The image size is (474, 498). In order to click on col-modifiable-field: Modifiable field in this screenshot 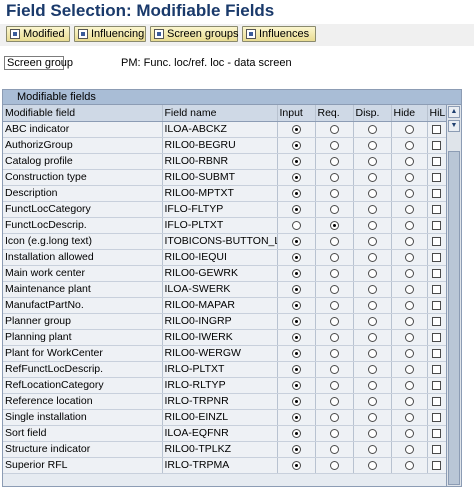, I will do `click(83, 113)`.